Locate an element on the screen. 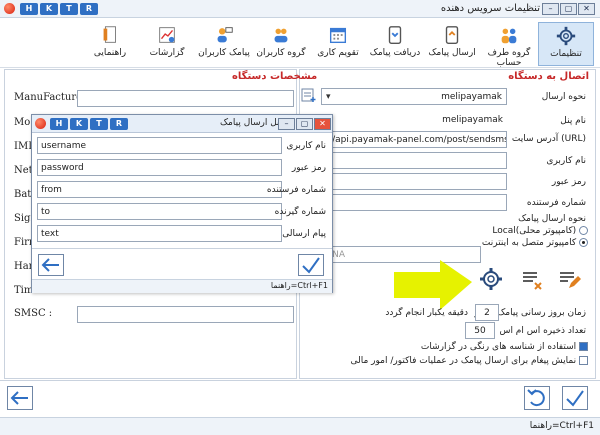 This screenshot has width=600, height=435. dialog-status-icon is located at coordinates (40, 123).